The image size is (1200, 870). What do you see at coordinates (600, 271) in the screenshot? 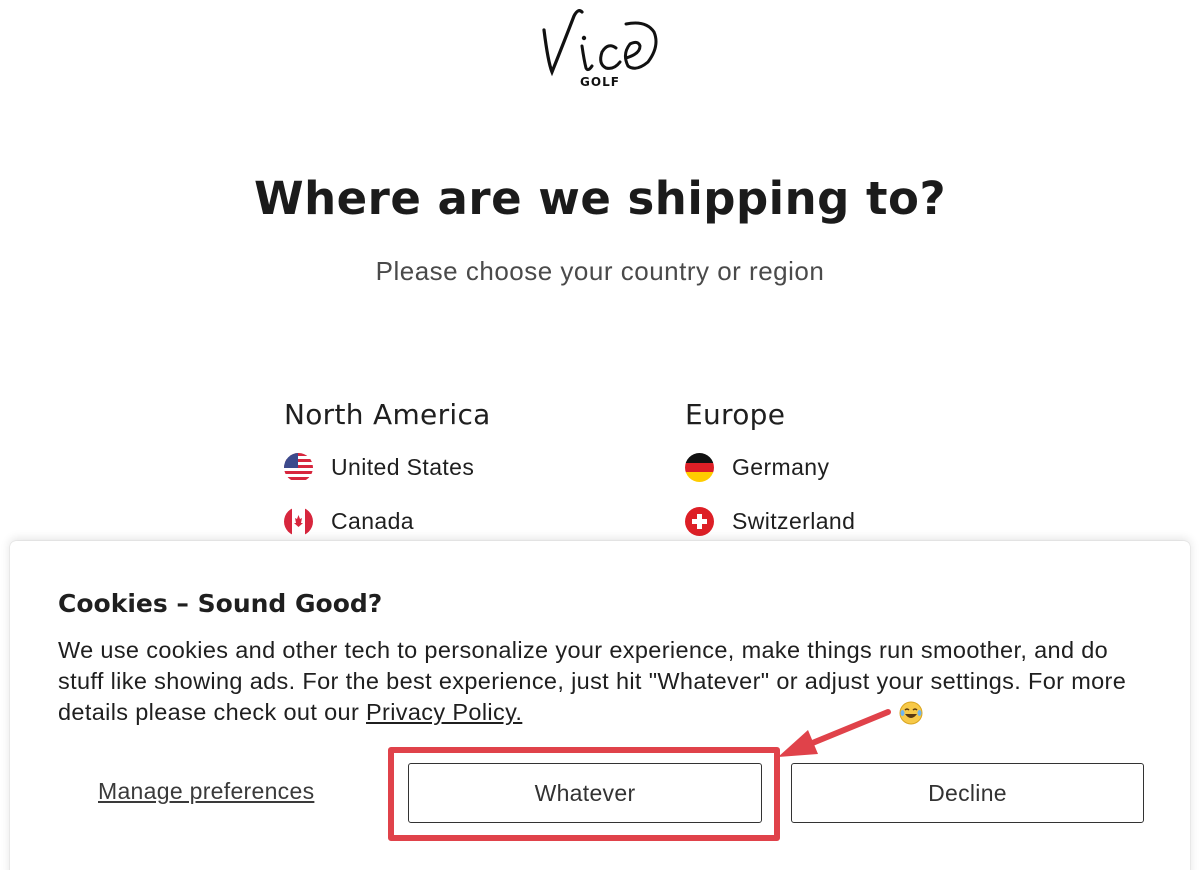
I see `page-subtitle: Please choose your country or region` at bounding box center [600, 271].